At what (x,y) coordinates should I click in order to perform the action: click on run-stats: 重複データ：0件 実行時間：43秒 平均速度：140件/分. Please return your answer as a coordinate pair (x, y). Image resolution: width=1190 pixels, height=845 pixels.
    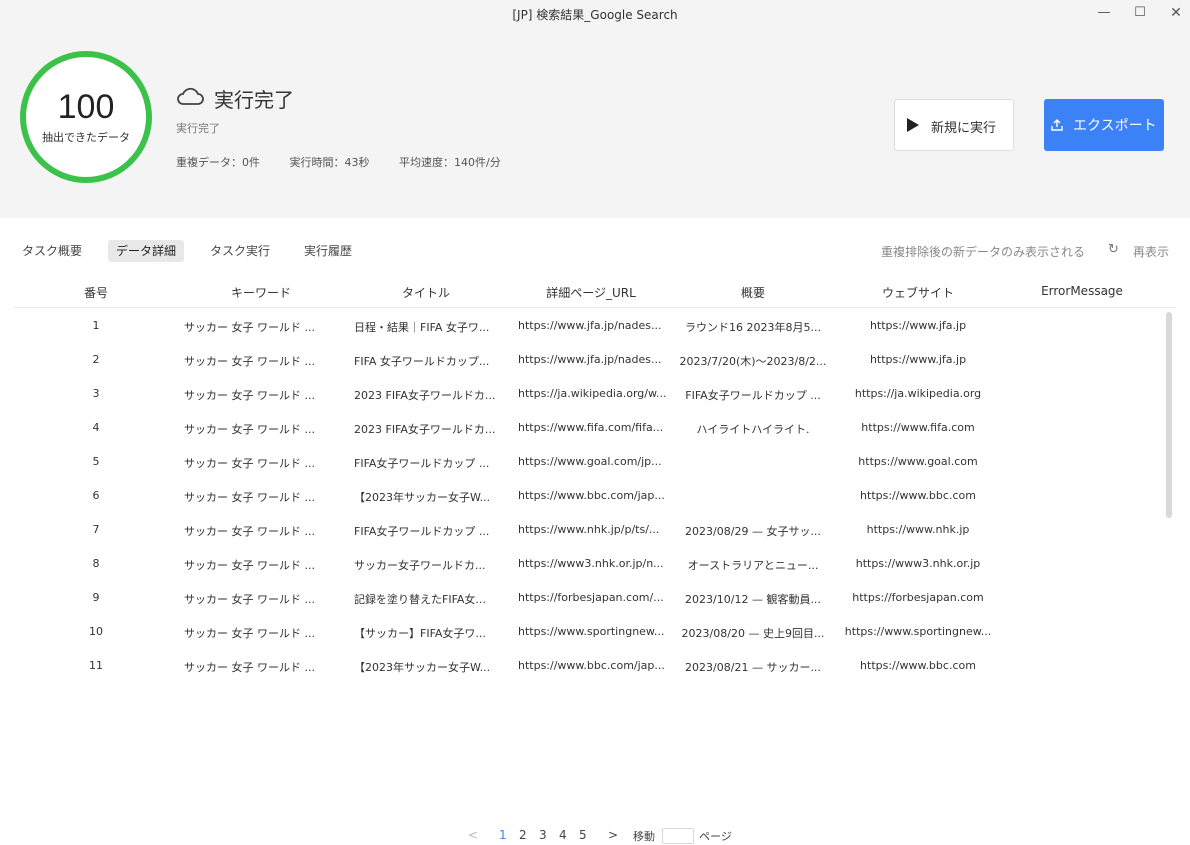
    Looking at the image, I should click on (351, 162).